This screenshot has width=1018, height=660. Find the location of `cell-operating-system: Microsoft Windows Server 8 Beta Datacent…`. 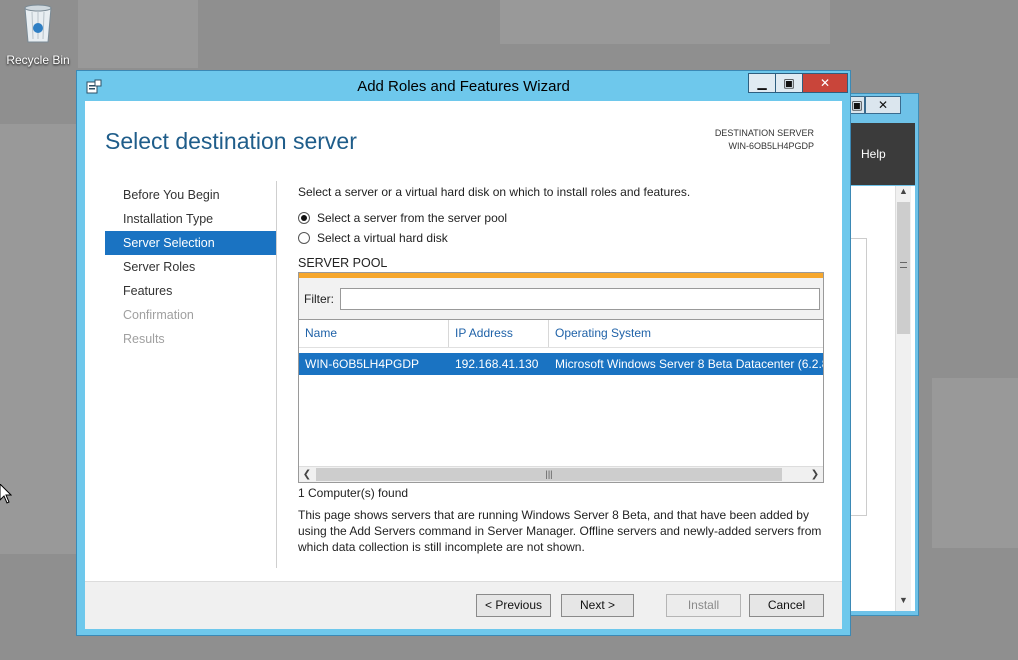

cell-operating-system: Microsoft Windows Server 8 Beta Datacent… is located at coordinates (689, 364).